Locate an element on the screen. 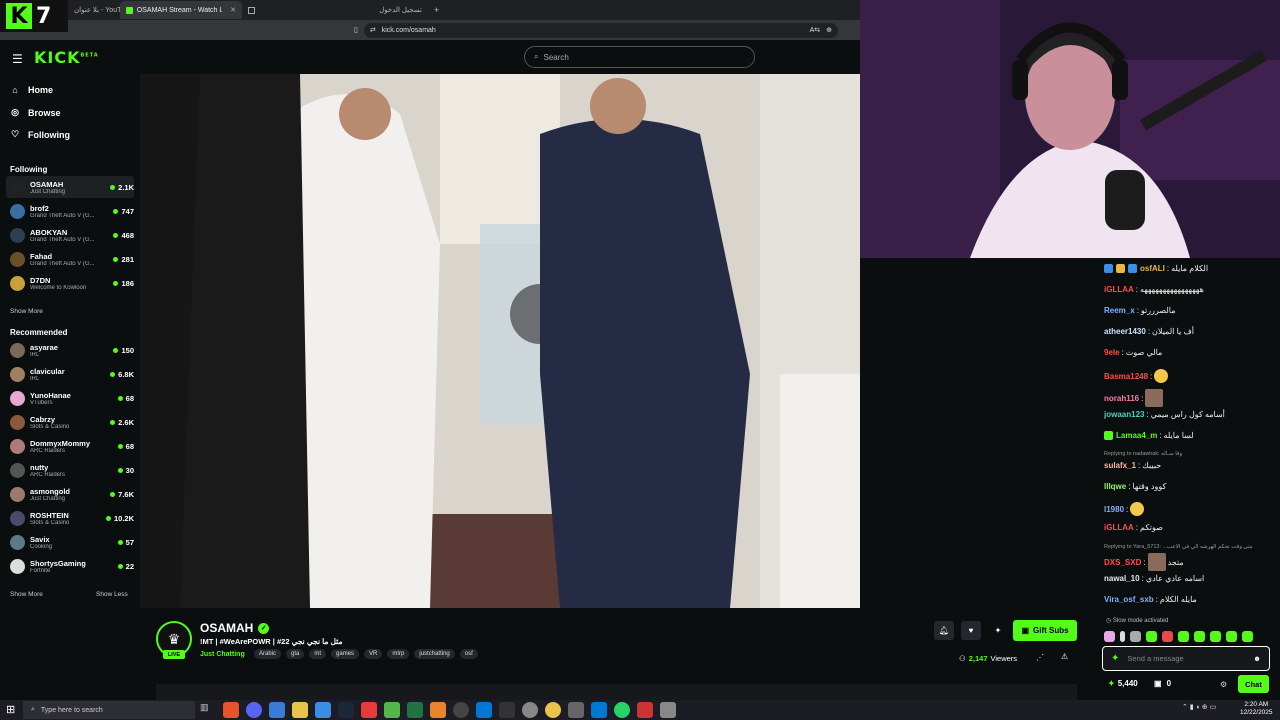 This screenshot has height=720, width=1280. sidebar-channel-cabrzy: Cabrzy Slots & Casino 2.6K is located at coordinates (70, 422).